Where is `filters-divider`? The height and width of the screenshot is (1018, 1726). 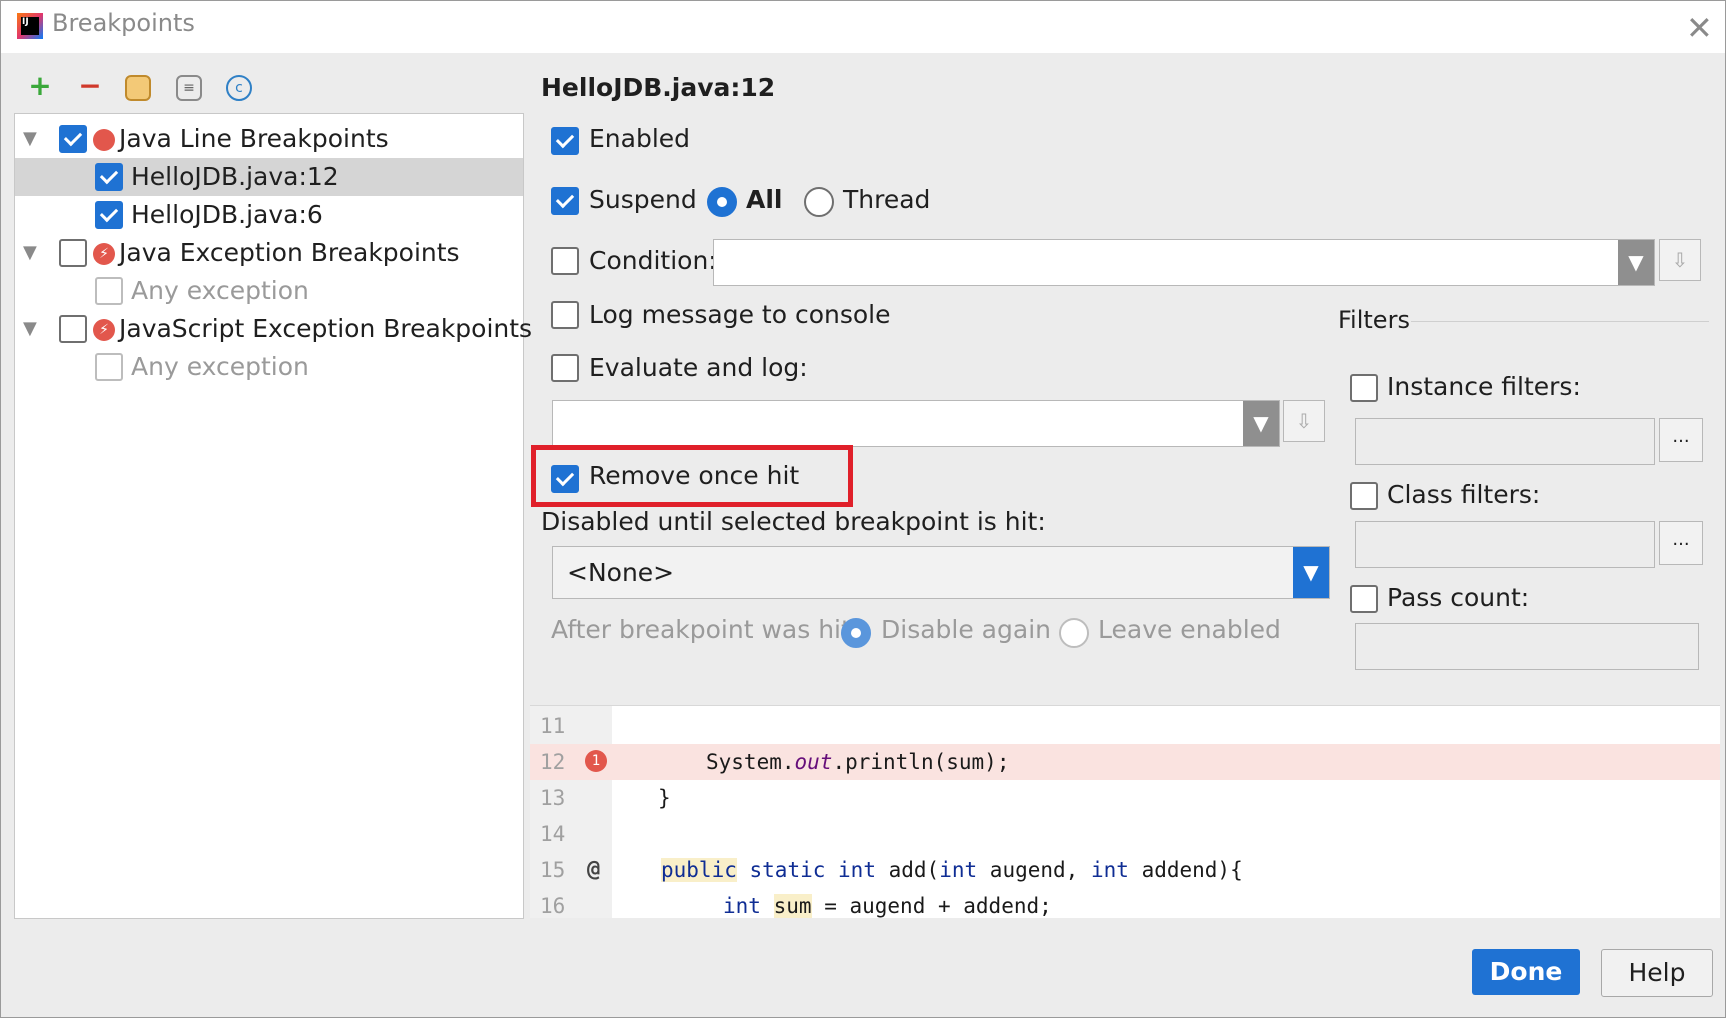 filters-divider is located at coordinates (1560, 321).